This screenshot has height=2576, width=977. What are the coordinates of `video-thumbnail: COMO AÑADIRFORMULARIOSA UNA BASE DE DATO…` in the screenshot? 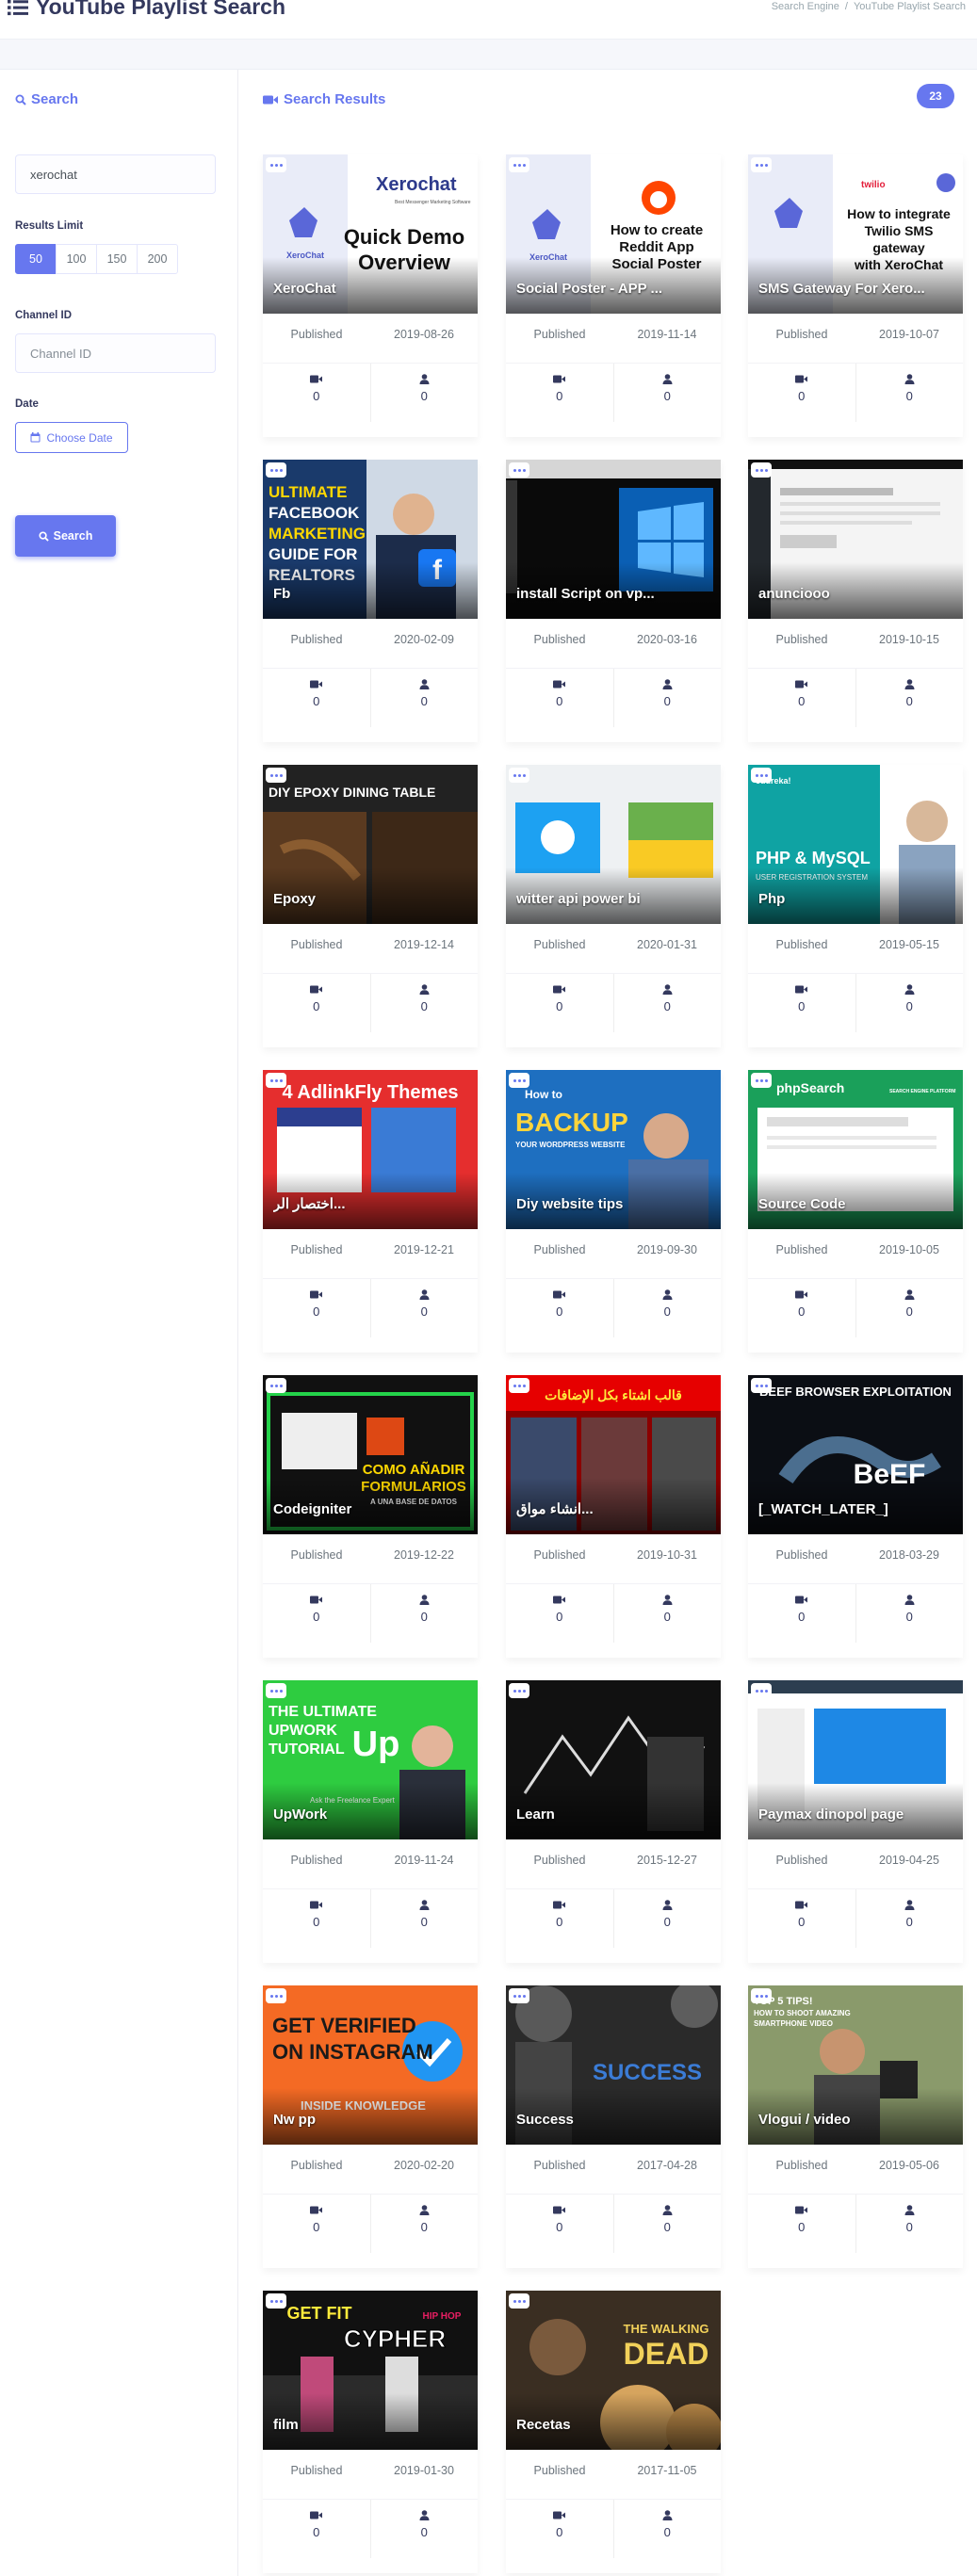 It's located at (370, 1454).